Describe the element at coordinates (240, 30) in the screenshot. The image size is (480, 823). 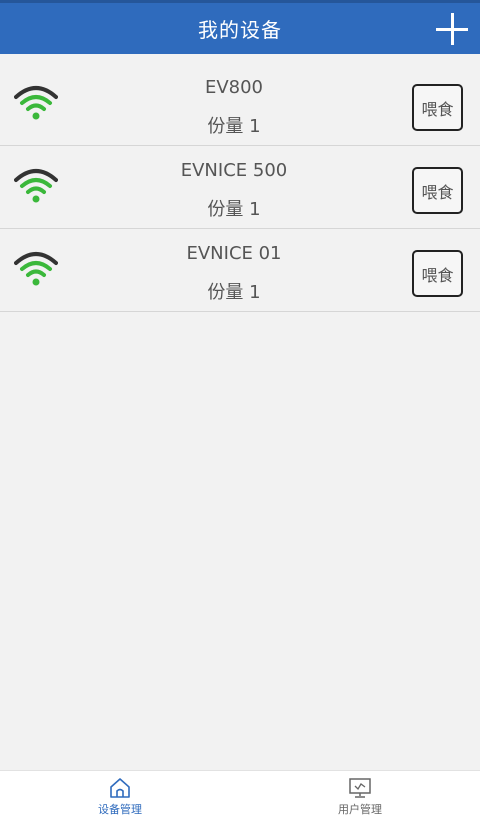
I see `page-title: 我的设备` at that location.